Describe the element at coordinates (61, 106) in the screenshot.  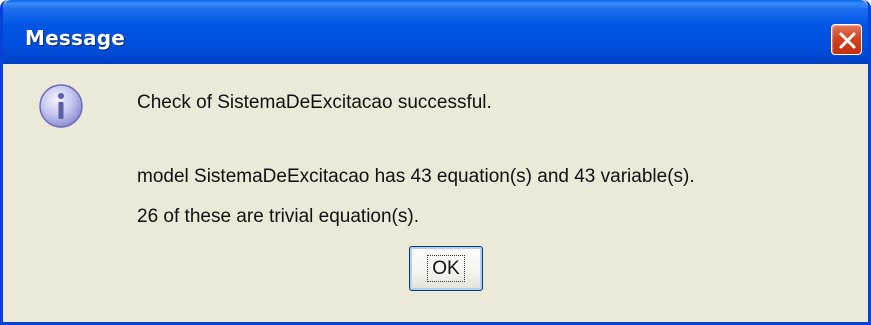
I see `info-icon` at that location.